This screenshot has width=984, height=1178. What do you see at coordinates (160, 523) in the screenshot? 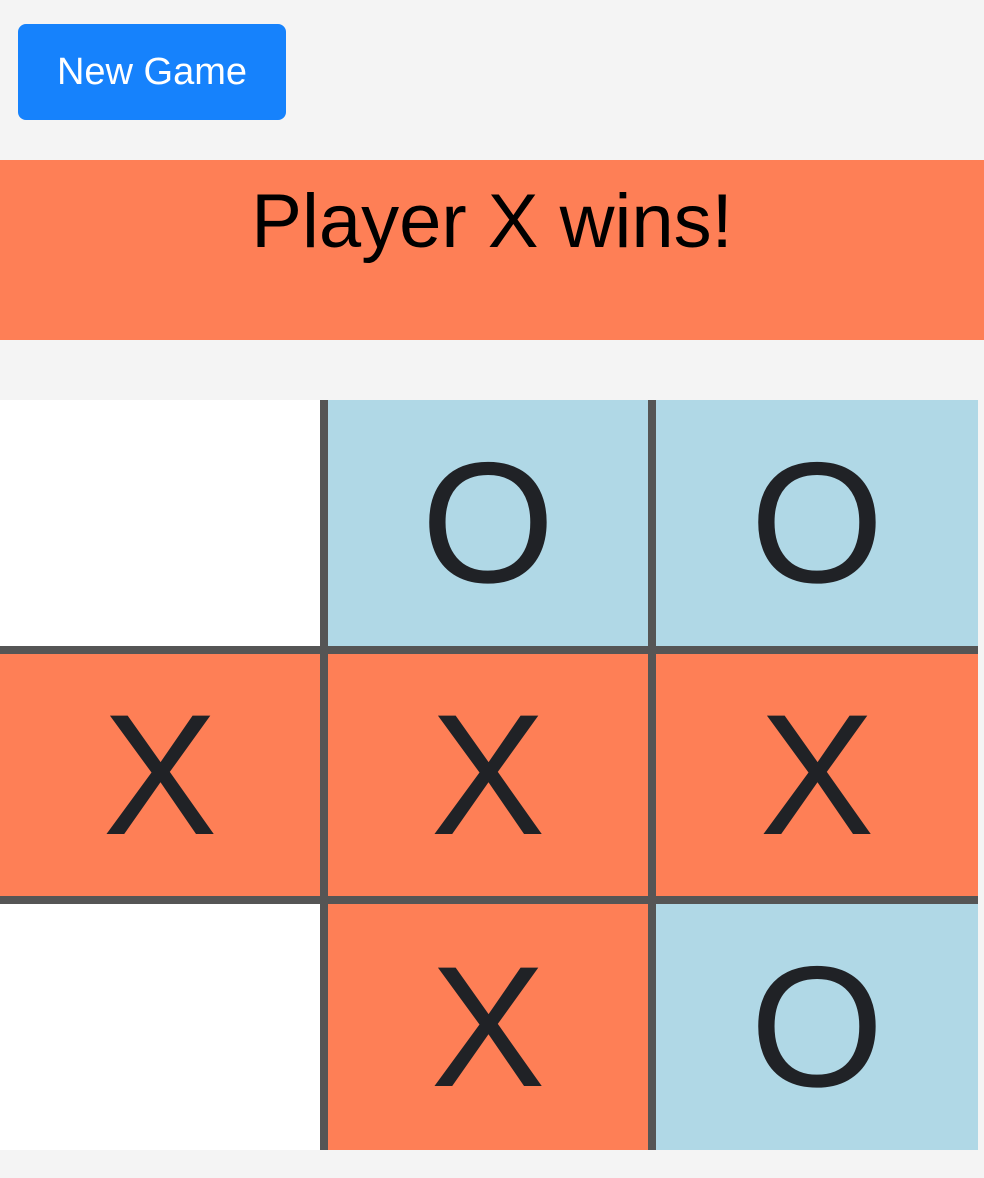
I see `board-cell-r1-c1` at bounding box center [160, 523].